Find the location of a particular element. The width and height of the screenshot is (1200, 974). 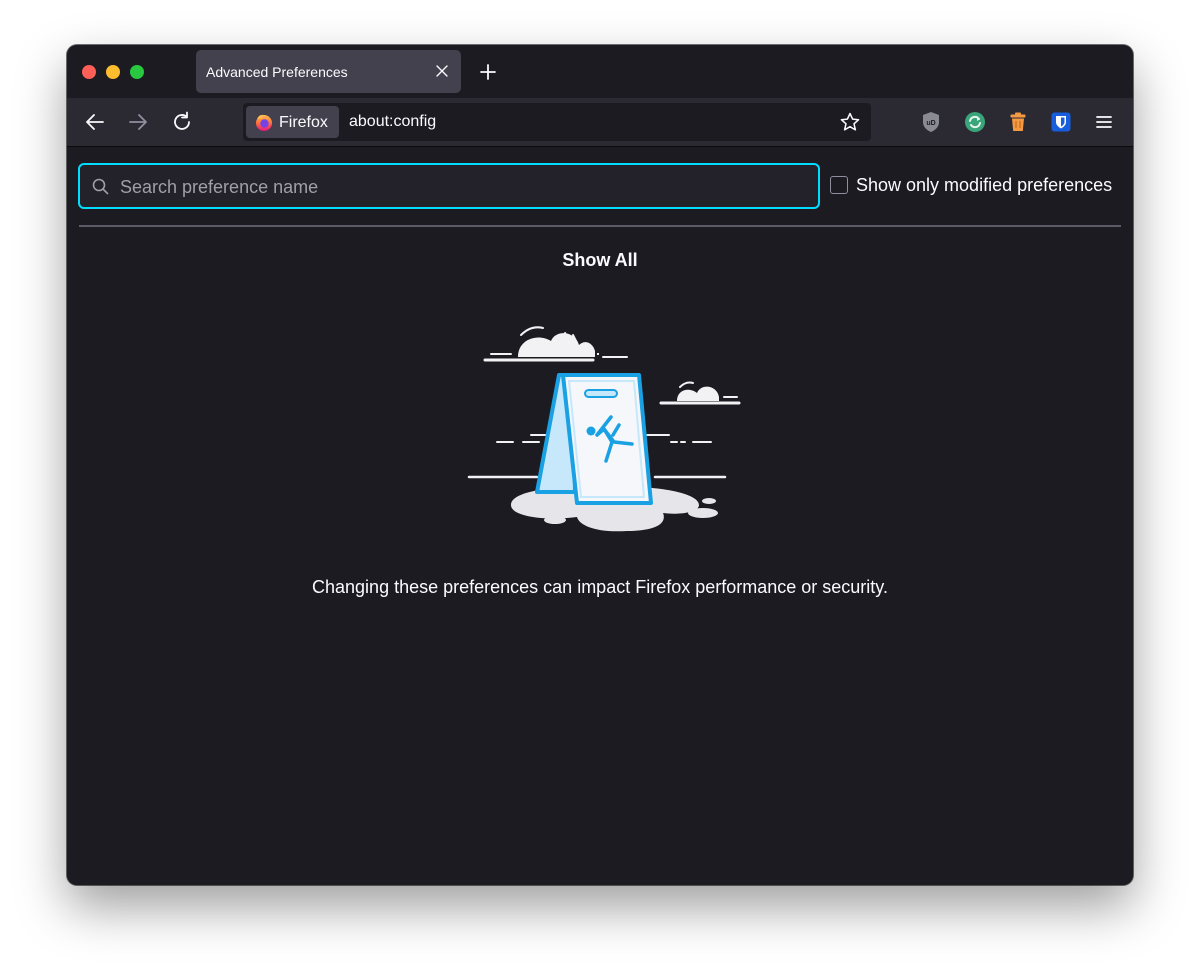

navigation-toolbar: Firefox about:config uD is located at coordinates (600, 122).